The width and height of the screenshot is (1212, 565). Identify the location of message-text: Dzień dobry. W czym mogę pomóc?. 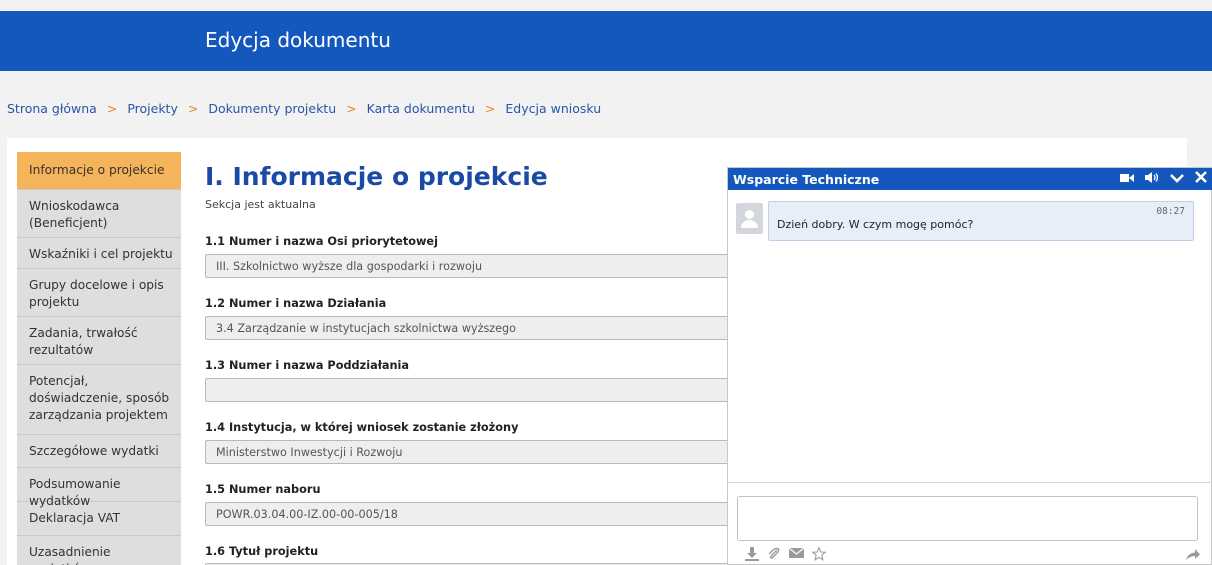
(875, 224).